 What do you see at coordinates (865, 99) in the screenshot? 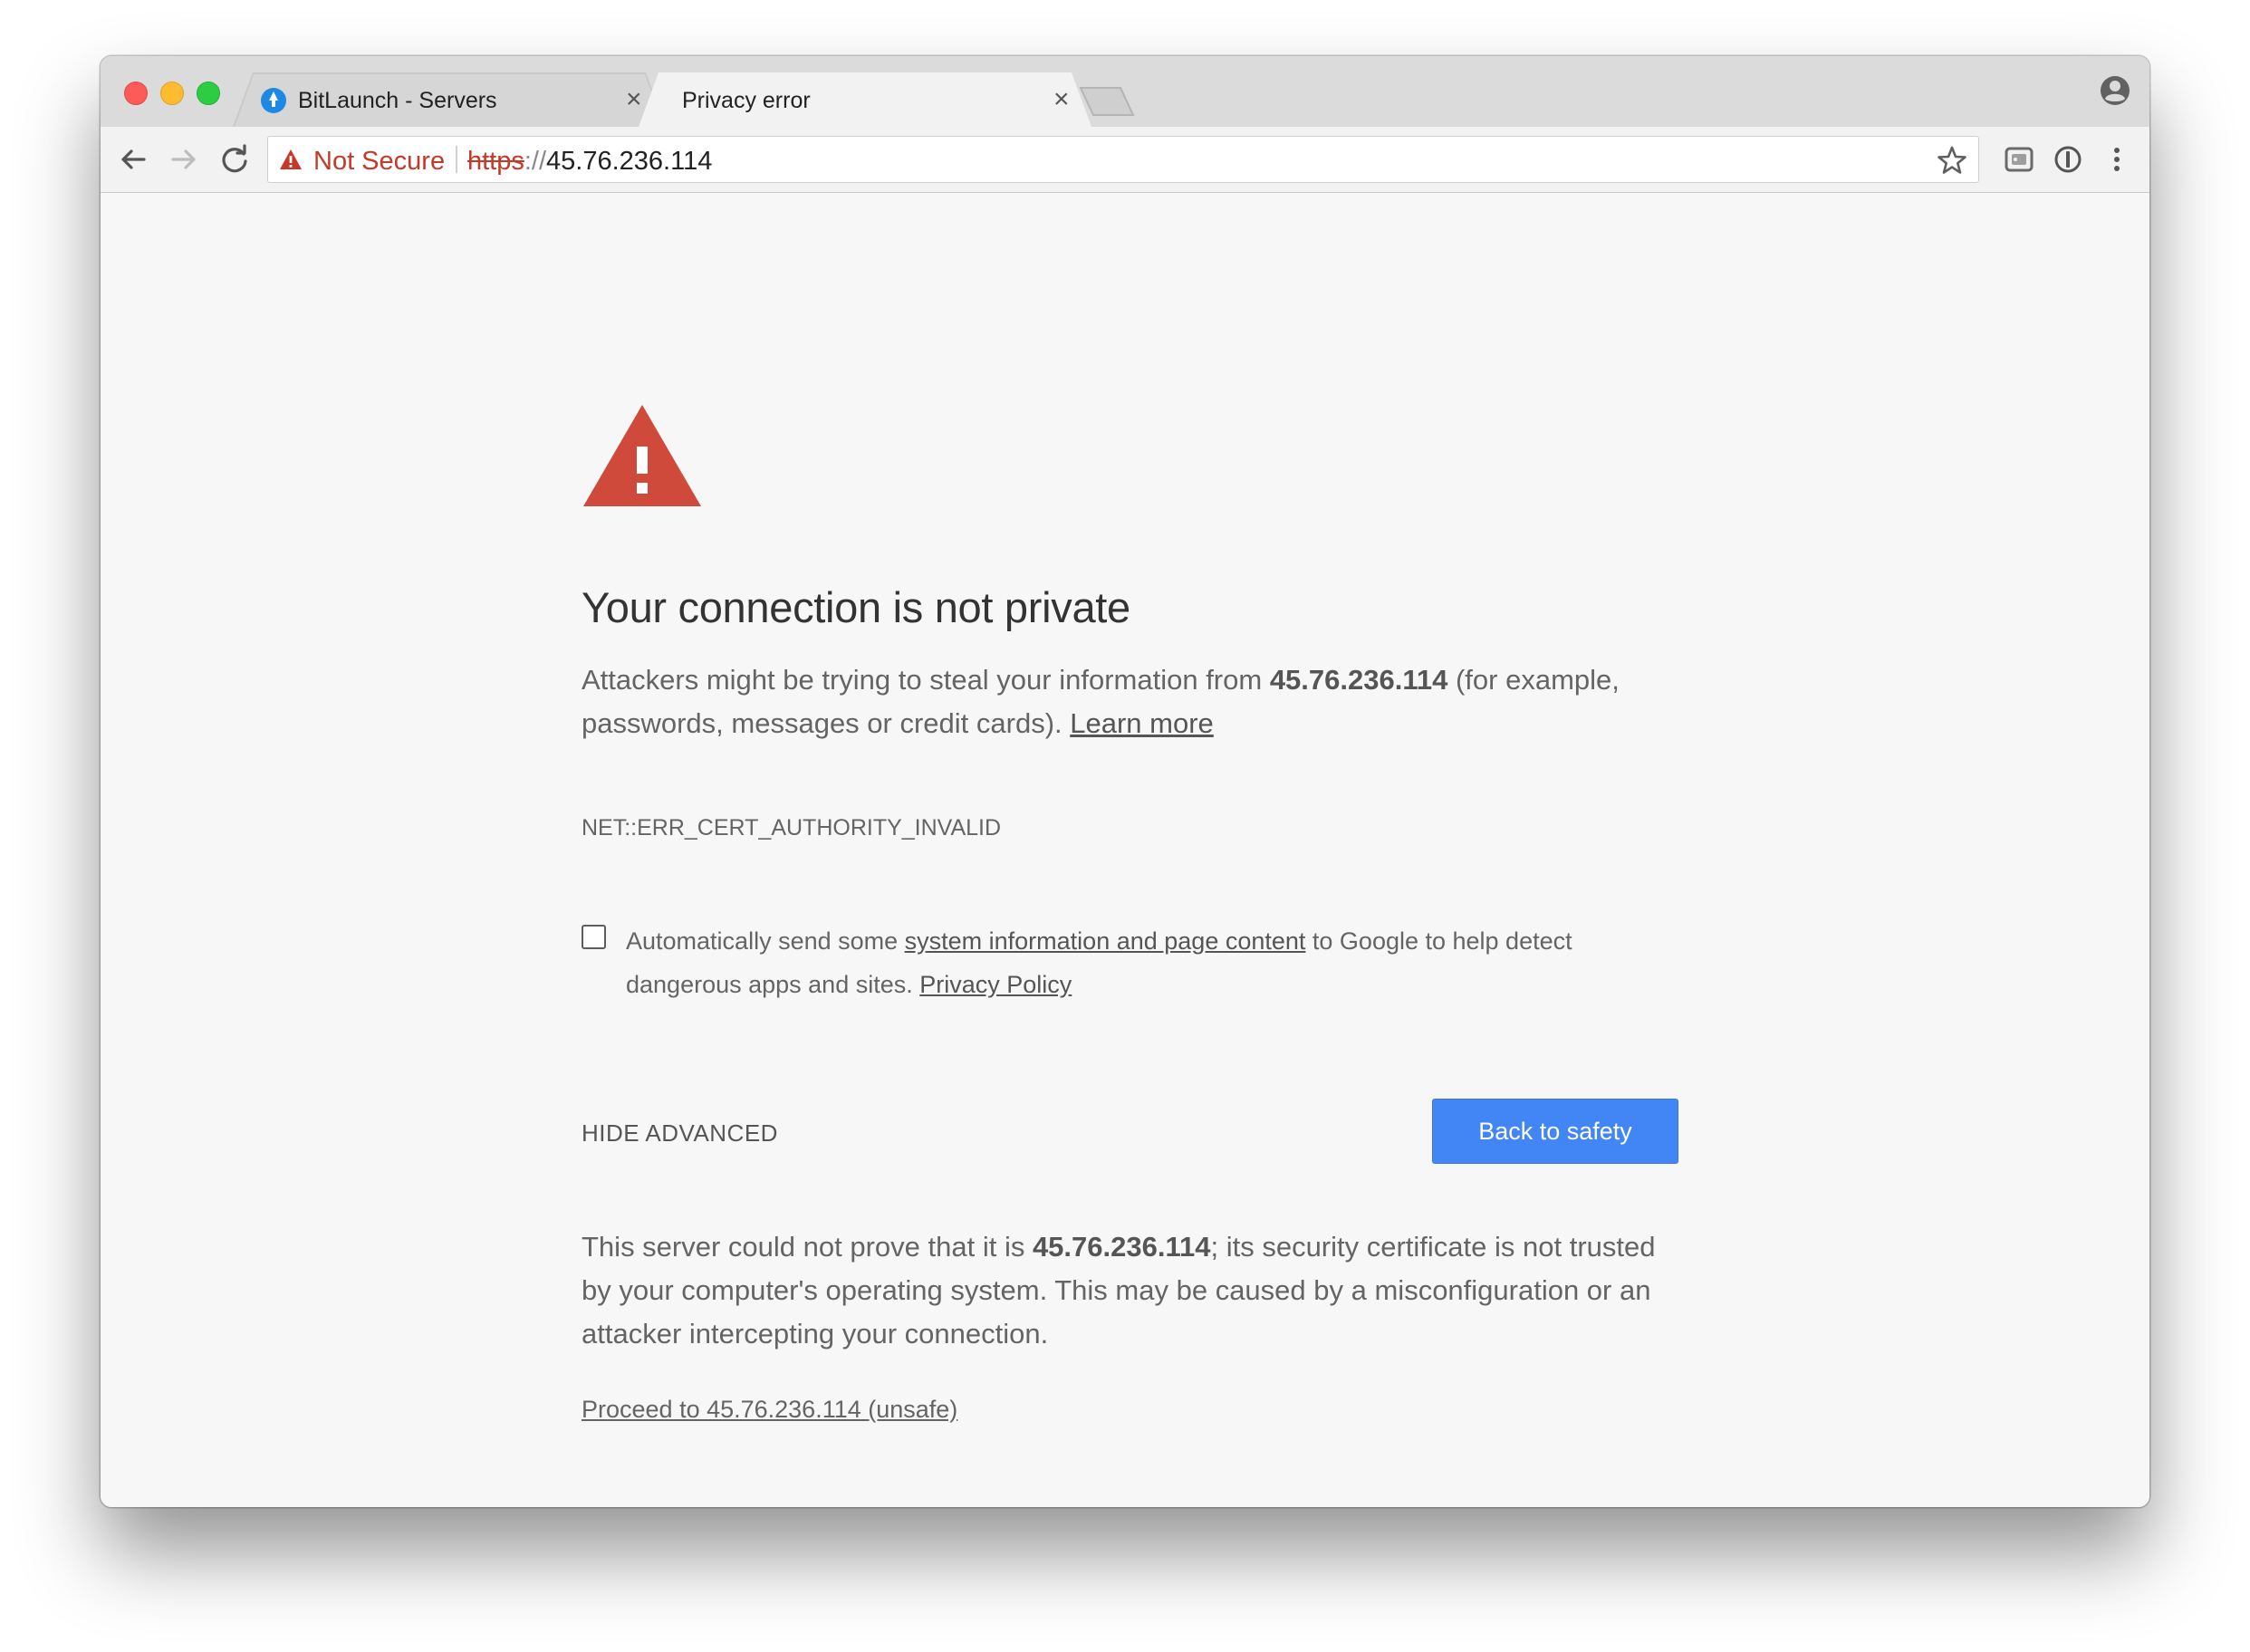
I see `tab-privacy-error: Privacy error ×` at bounding box center [865, 99].